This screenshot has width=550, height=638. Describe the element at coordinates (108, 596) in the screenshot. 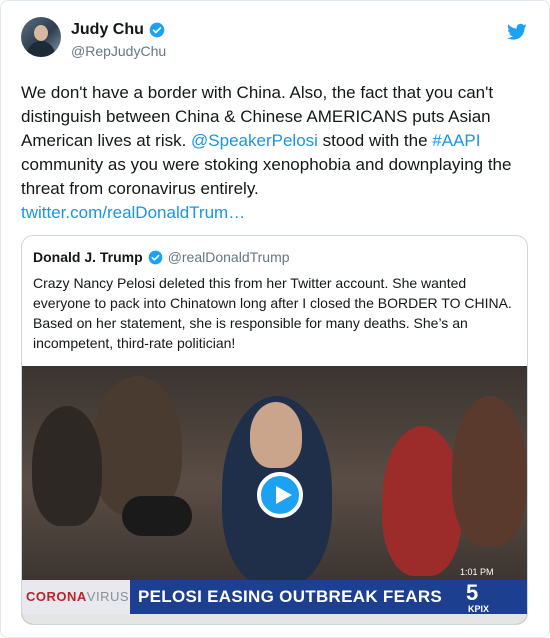

I see `chyron-tag-gray: VIRUS` at that location.